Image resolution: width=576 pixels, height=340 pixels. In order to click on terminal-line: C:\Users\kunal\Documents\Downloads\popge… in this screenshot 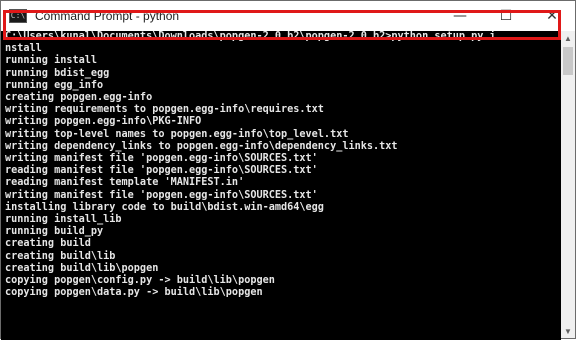, I will do `click(250, 36)`.